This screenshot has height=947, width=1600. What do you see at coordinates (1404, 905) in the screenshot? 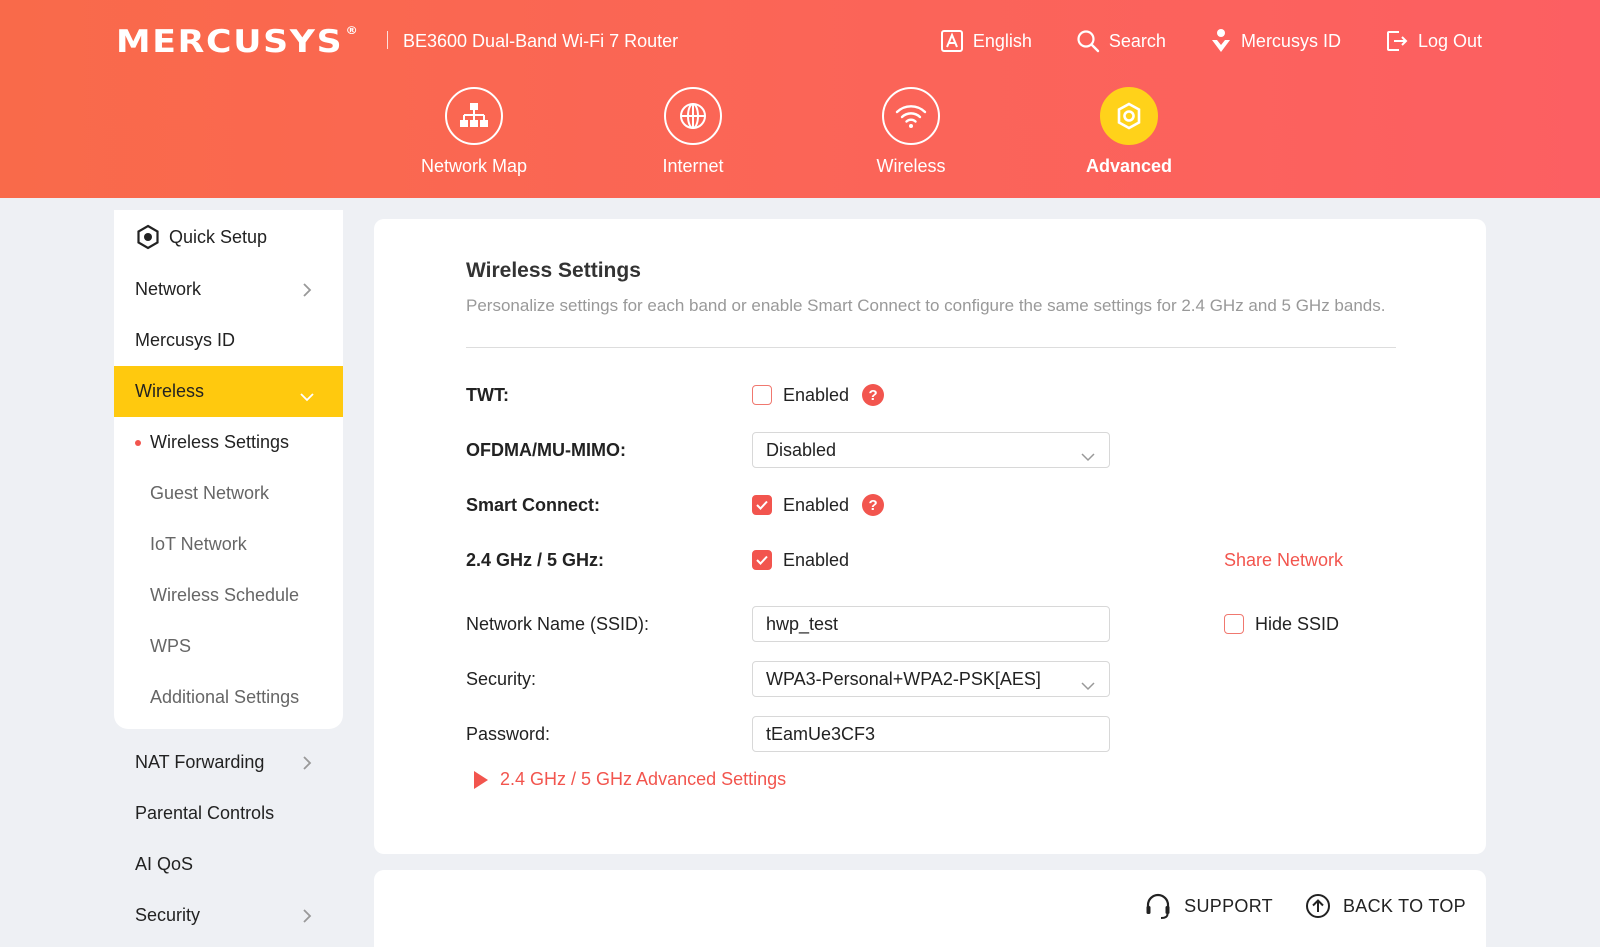
I see `back-to-top-label: BACK TO TOP` at bounding box center [1404, 905].